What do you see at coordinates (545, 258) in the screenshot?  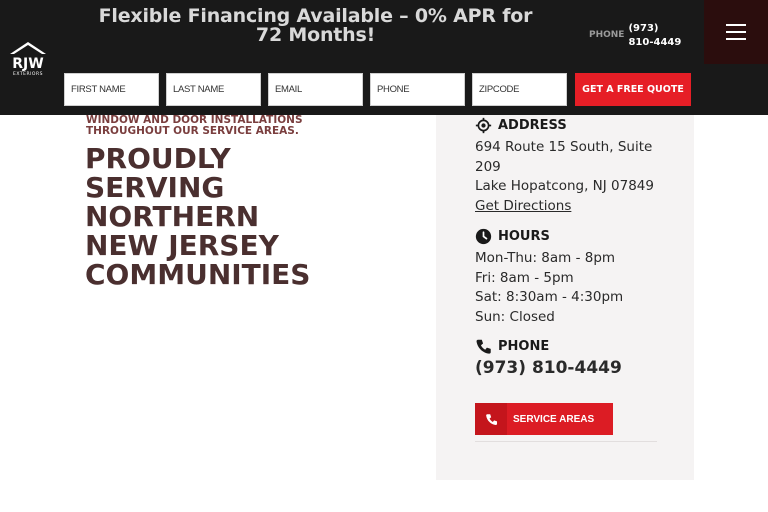 I see `hours-row: Mon-Thu: 8am - 8pm` at bounding box center [545, 258].